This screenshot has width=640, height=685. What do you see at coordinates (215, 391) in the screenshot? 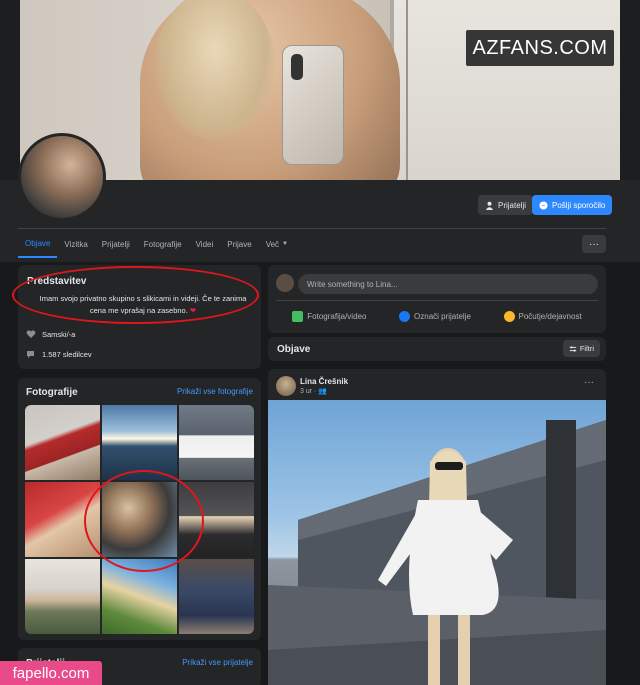
I see `see-all-photos-link: Prikaži vse fotografije` at bounding box center [215, 391].